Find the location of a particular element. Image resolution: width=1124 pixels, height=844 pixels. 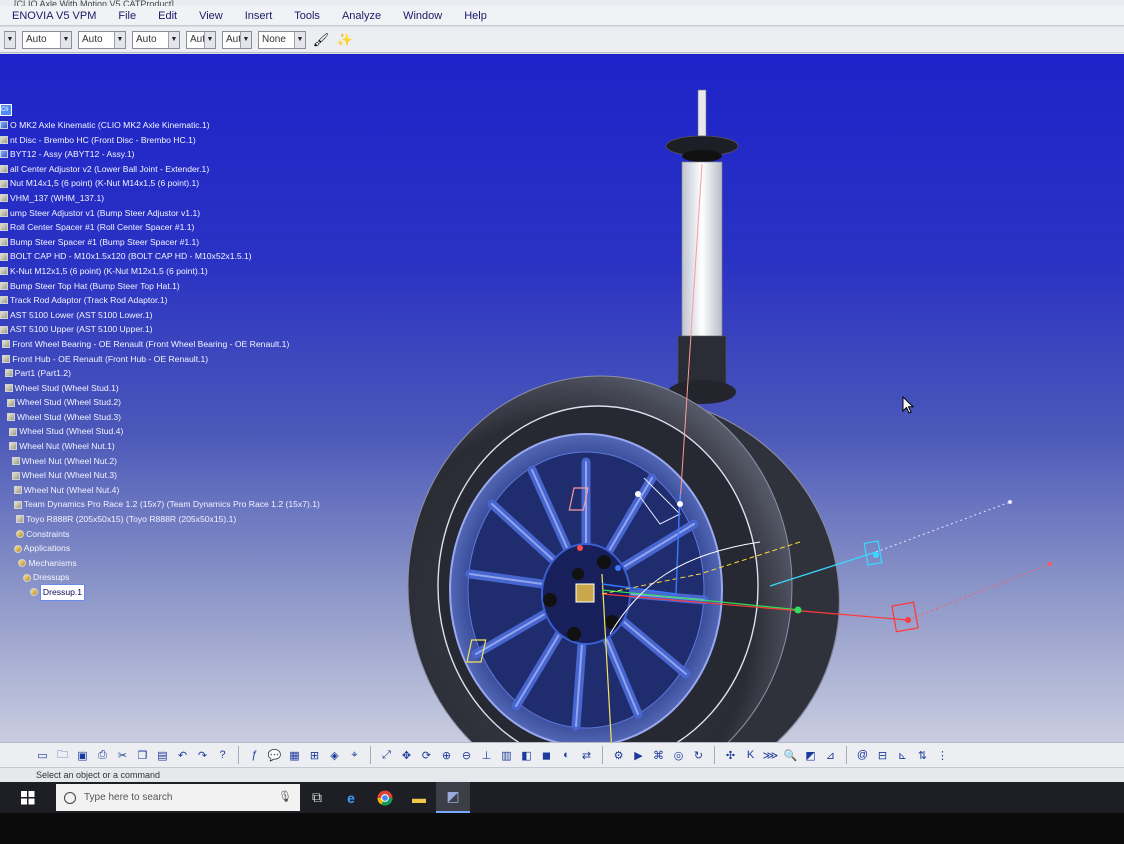

tree-node: Track Rod Adaptor (Track Rod Adaptor.1) is located at coordinates (170, 300).